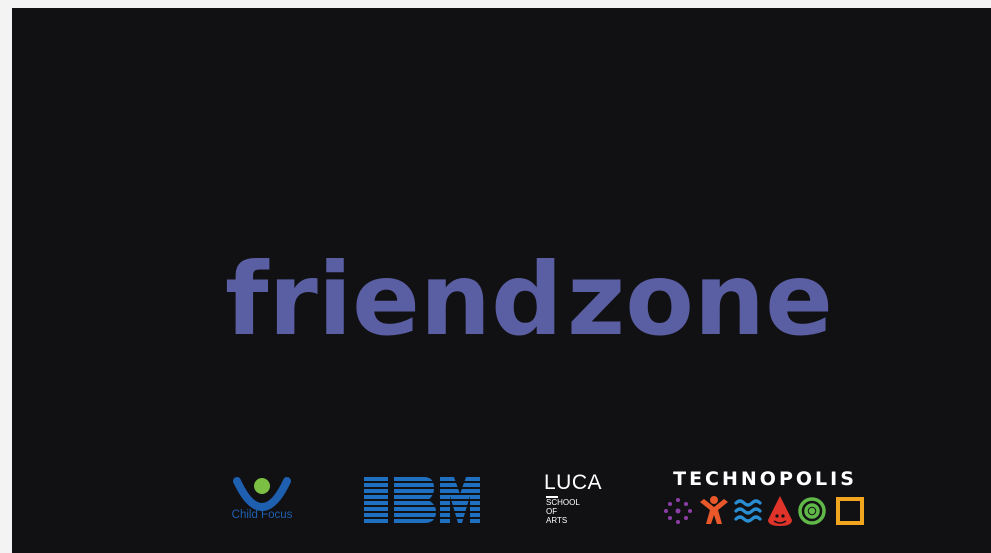 The image size is (991, 553). I want to click on luca-wordmark: LUCA, so click(573, 482).